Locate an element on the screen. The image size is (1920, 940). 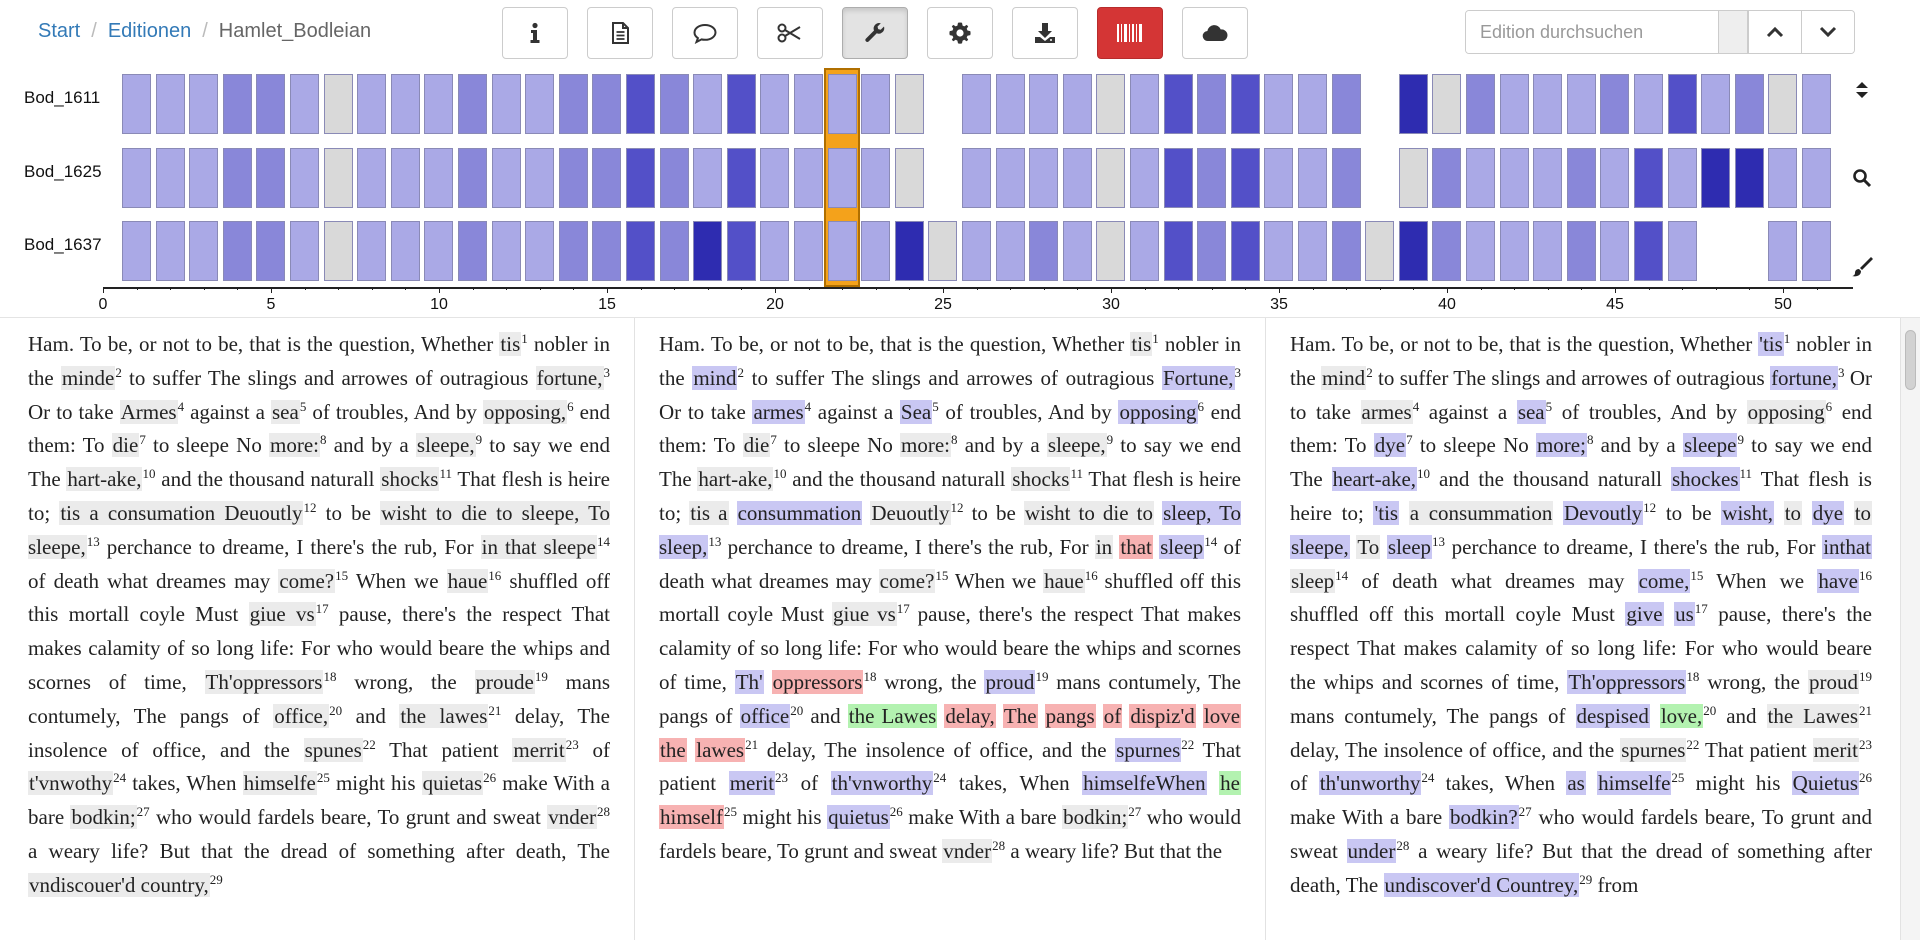
variant-token: proud is located at coordinates (1833, 681).